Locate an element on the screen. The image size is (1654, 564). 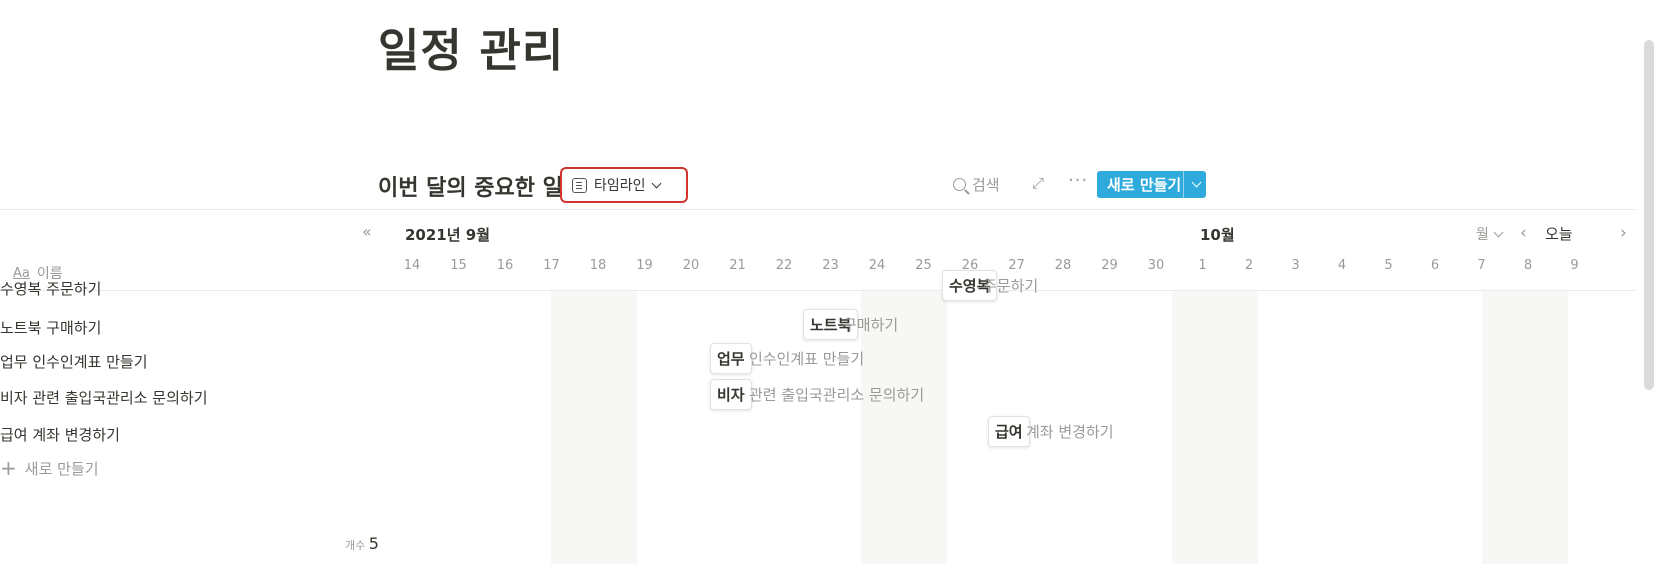
page-title: 일정 관리 is located at coordinates (471, 50).